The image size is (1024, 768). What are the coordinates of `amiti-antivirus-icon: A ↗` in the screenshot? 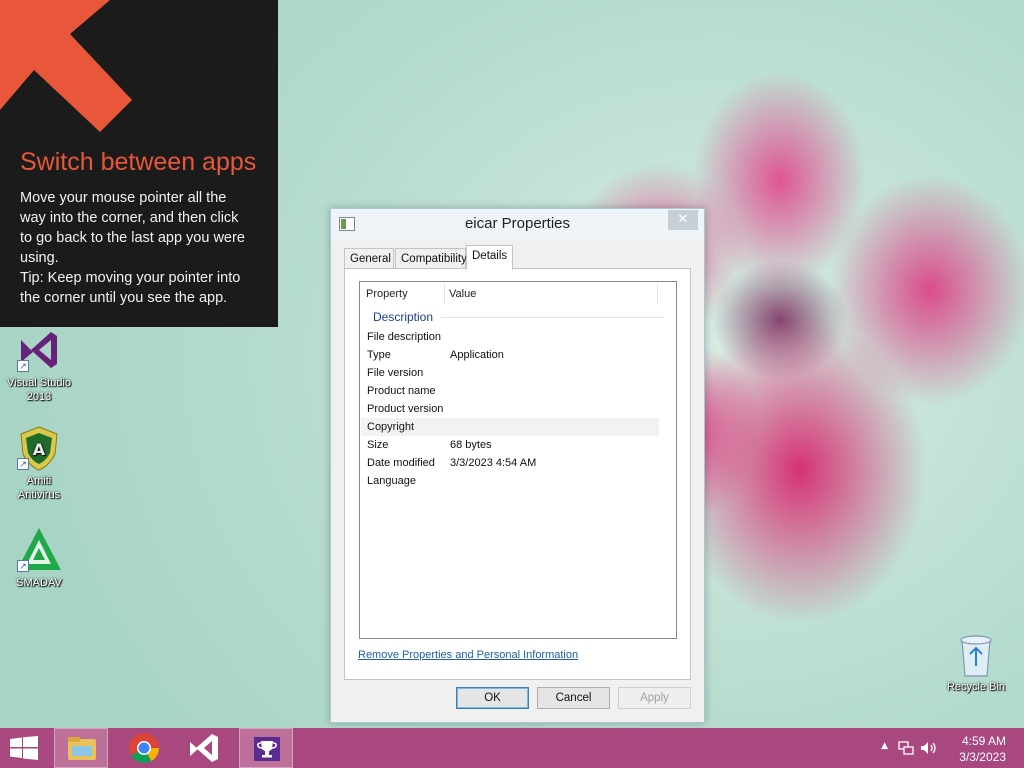 It's located at (39, 448).